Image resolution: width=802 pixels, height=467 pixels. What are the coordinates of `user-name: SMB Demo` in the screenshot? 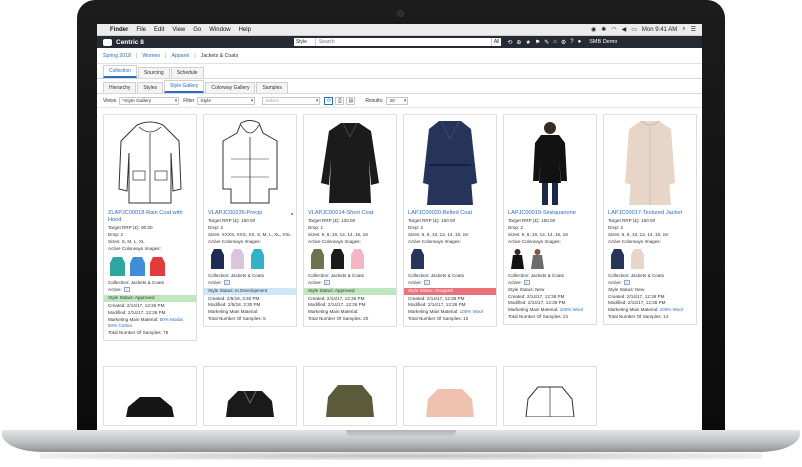 It's located at (603, 42).